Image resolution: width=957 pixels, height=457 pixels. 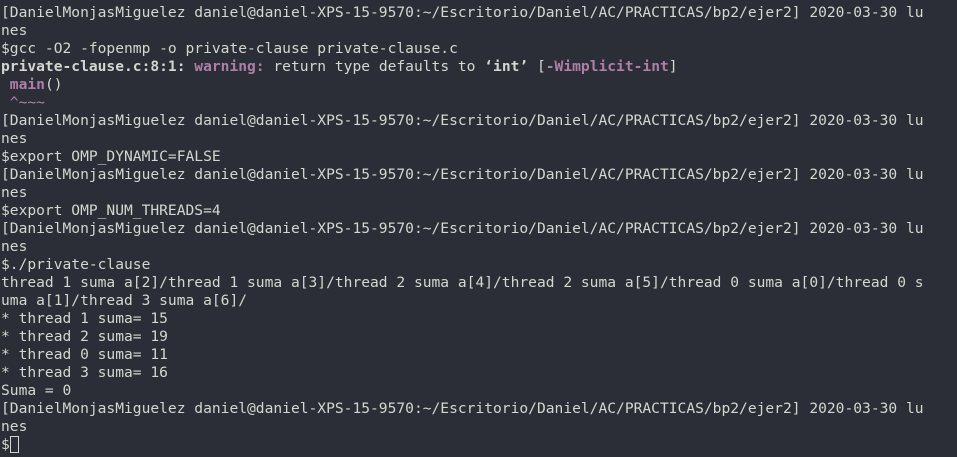 What do you see at coordinates (537, 66) in the screenshot?
I see `warning-flag-open: [` at bounding box center [537, 66].